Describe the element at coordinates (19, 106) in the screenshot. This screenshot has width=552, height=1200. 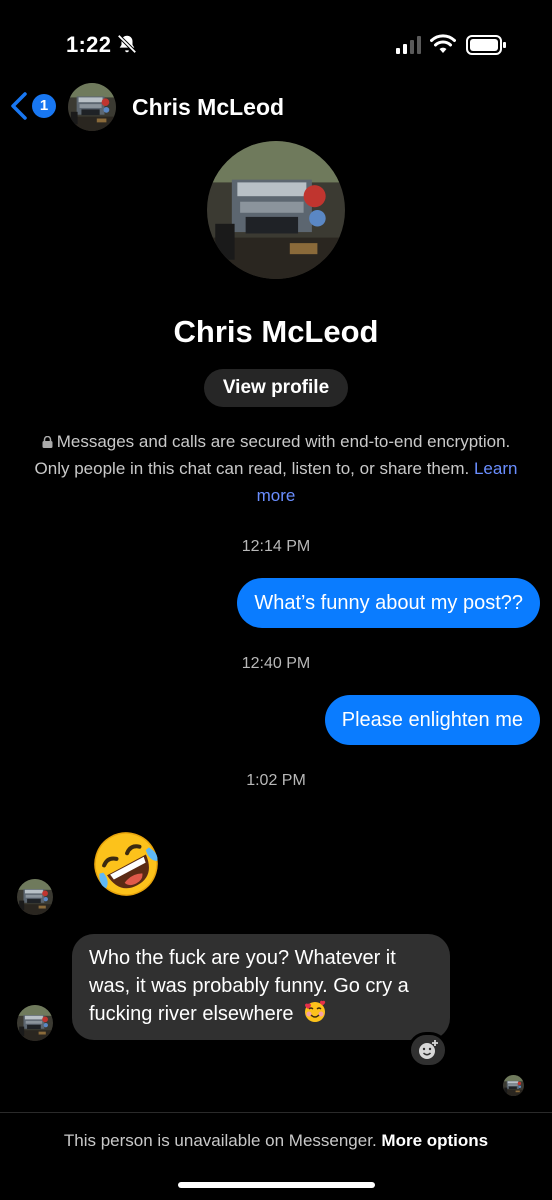
I see `chevron-left-icon` at that location.